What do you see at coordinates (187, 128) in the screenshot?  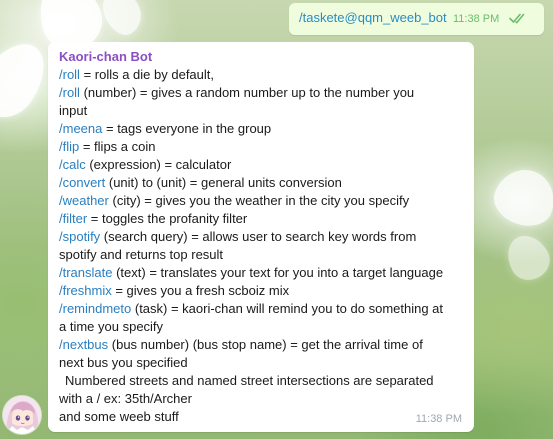 I see `message-line-text: = tags everyone in the group` at bounding box center [187, 128].